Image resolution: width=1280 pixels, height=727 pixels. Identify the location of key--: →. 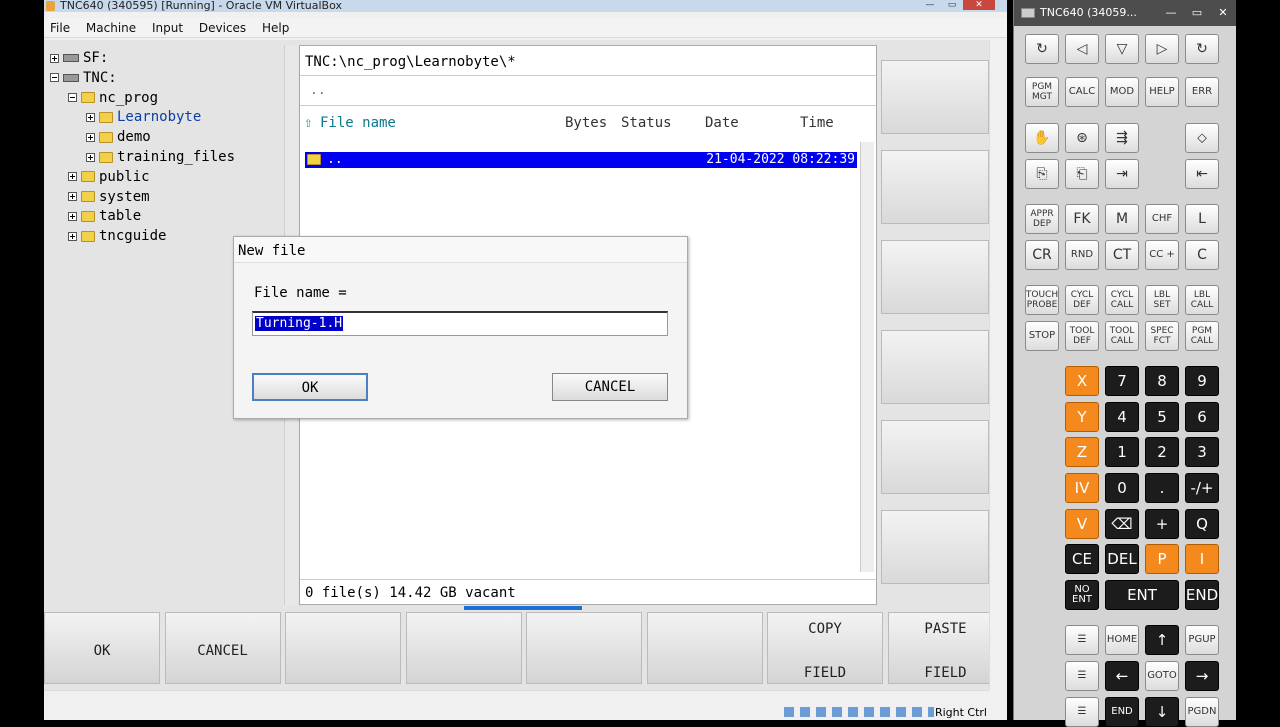
(1202, 676).